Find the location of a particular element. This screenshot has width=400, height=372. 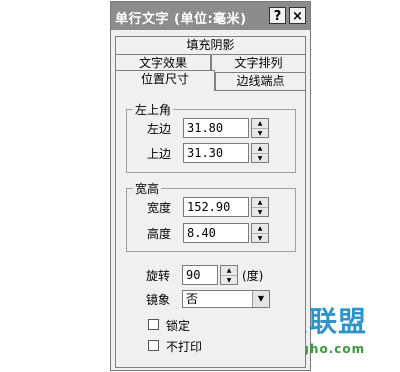

title-bar: 单行文字 (单位:毫米) ? × is located at coordinates (210, 16).